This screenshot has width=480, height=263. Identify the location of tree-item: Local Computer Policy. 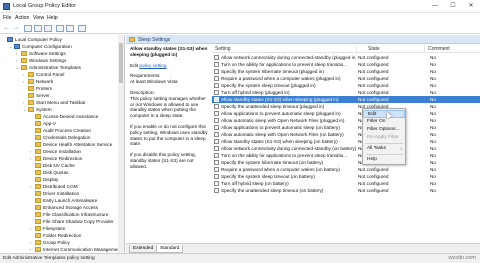
(59, 39).